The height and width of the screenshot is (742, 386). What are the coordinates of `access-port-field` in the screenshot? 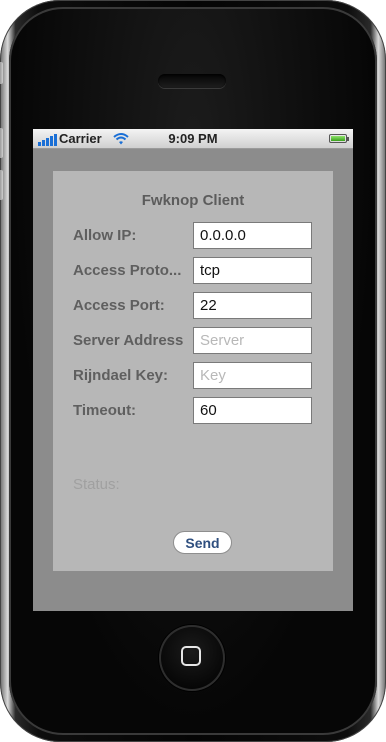 It's located at (252, 305).